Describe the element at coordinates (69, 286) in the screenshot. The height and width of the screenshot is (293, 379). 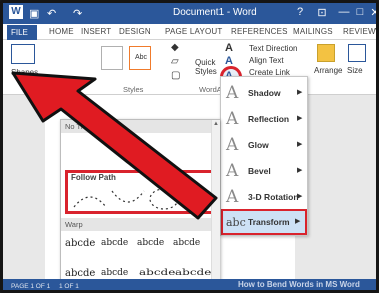
I see `word-count: 1 OF 1` at that location.